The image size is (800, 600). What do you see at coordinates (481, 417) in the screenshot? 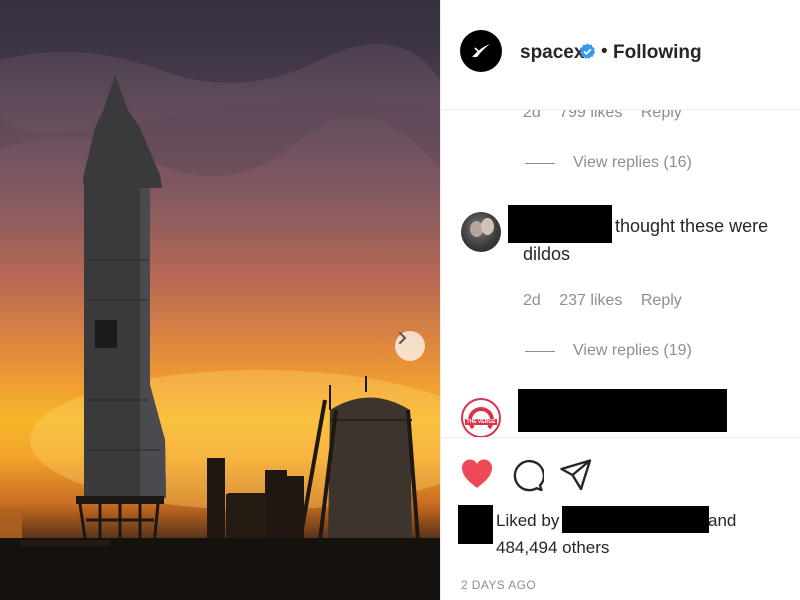
I see `commenter-avatar: THE VERGE` at bounding box center [481, 417].